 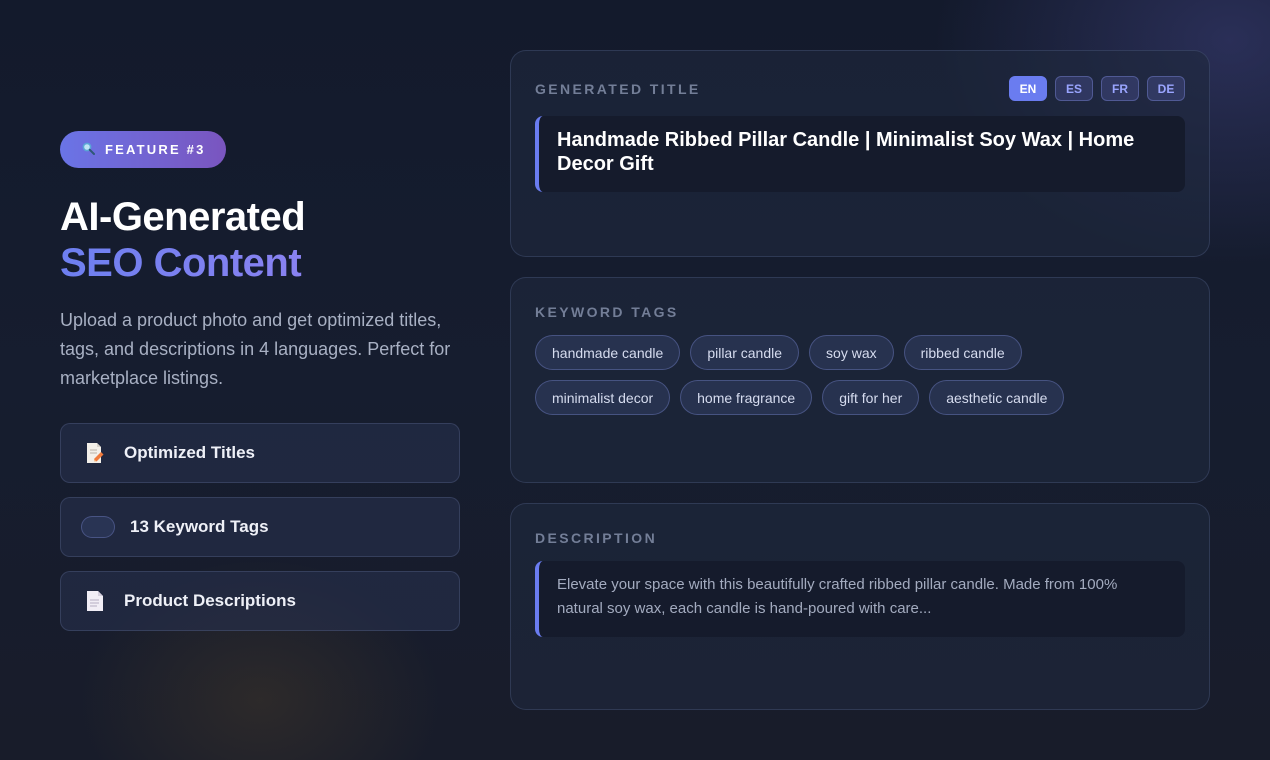 What do you see at coordinates (962, 352) in the screenshot?
I see `keyword-tag: ribbed candle` at bounding box center [962, 352].